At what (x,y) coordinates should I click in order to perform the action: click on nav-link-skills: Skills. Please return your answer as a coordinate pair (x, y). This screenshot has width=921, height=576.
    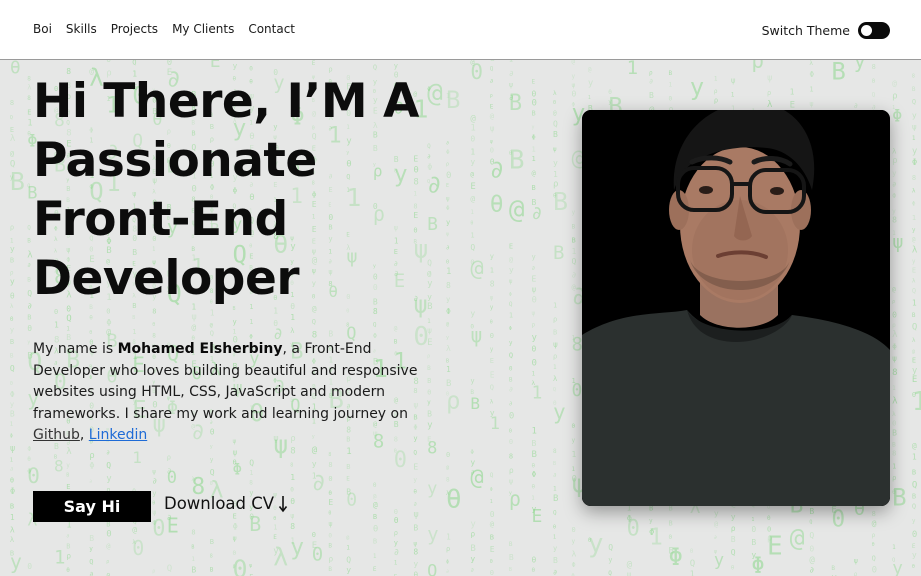
    Looking at the image, I should click on (81, 29).